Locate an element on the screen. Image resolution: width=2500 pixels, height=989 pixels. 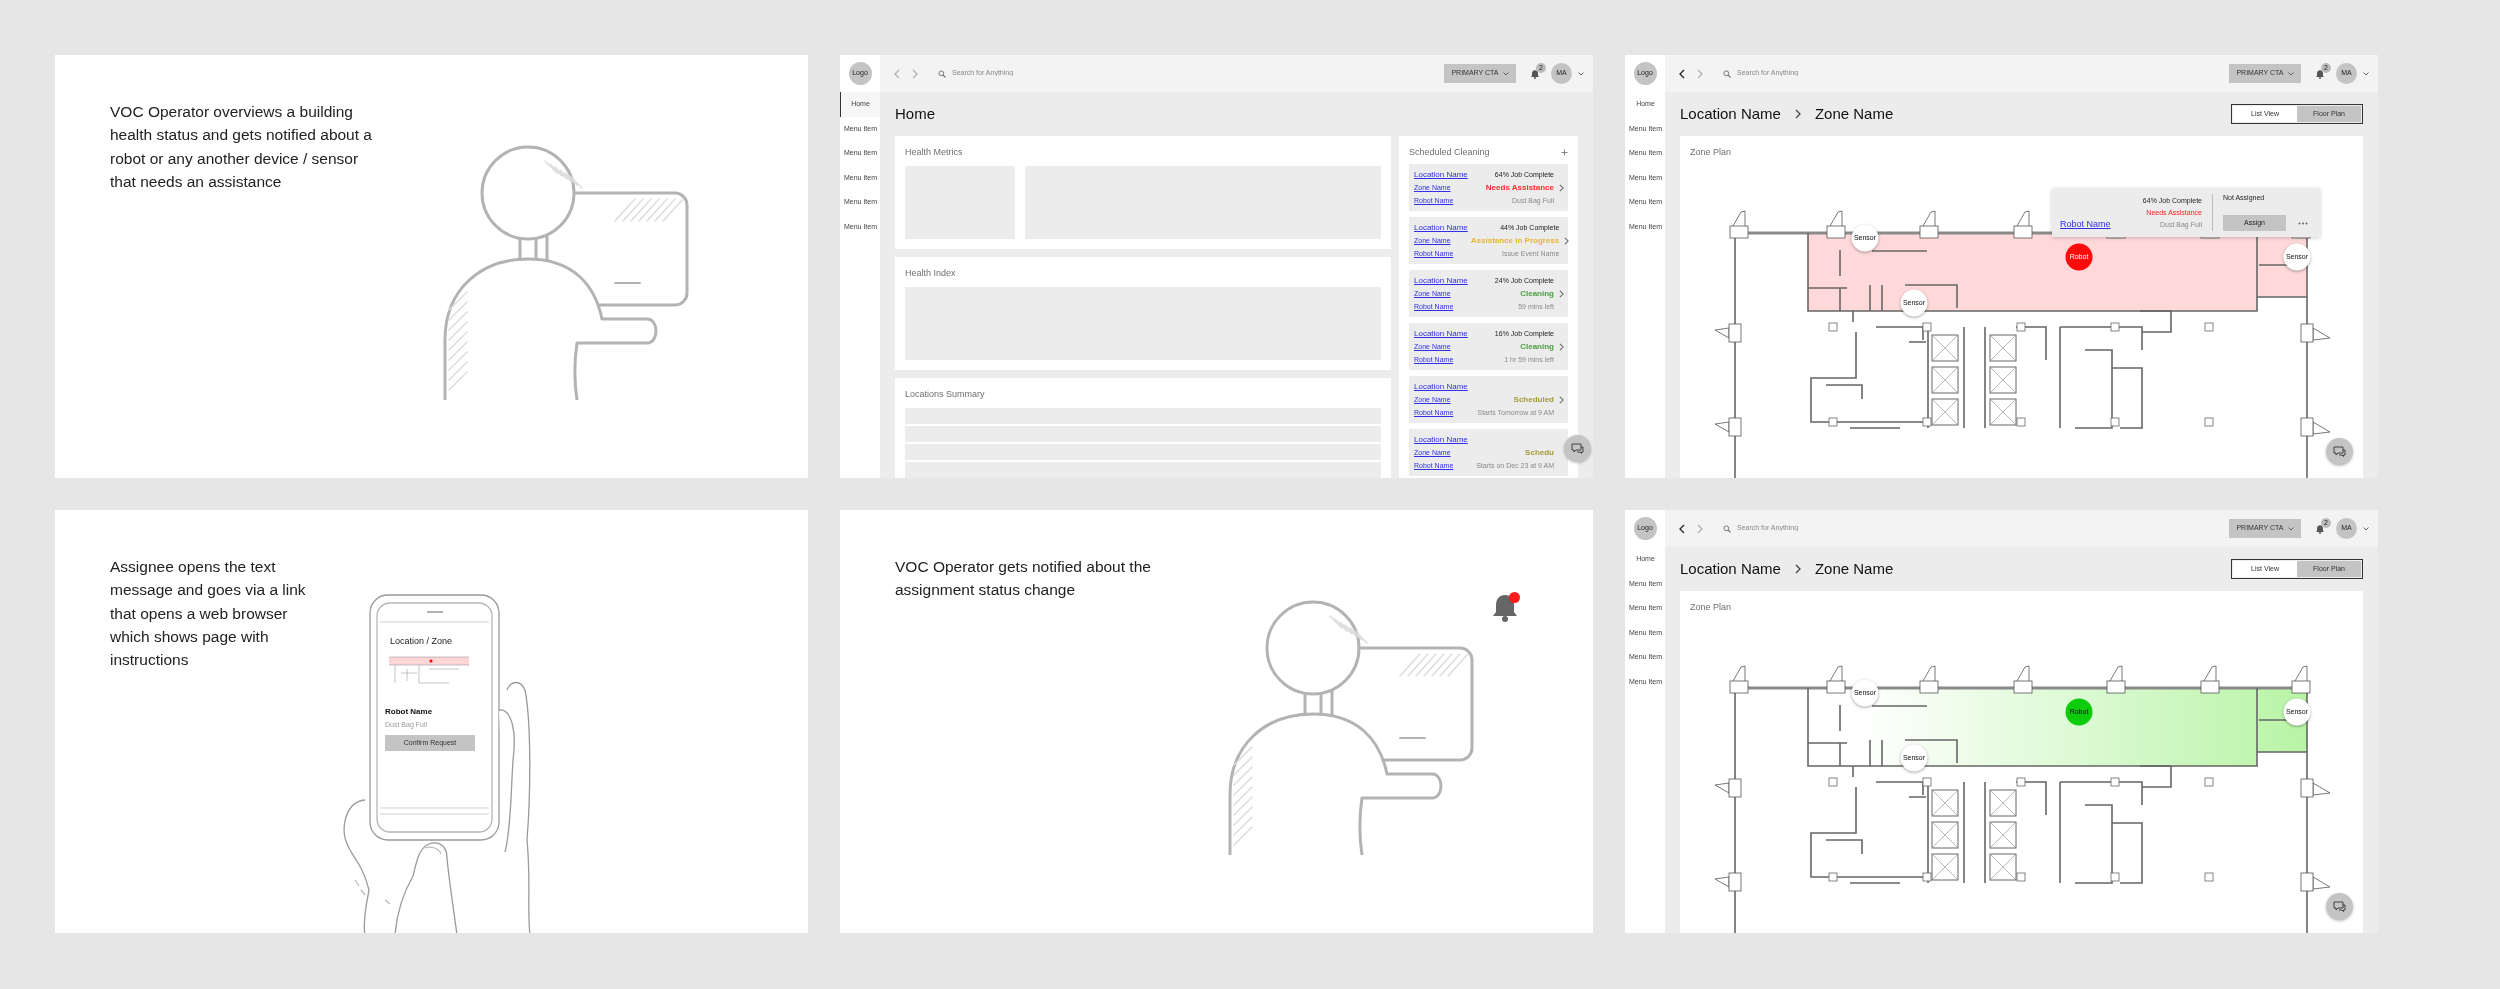
card-title: Health Metrics is located at coordinates (934, 152).